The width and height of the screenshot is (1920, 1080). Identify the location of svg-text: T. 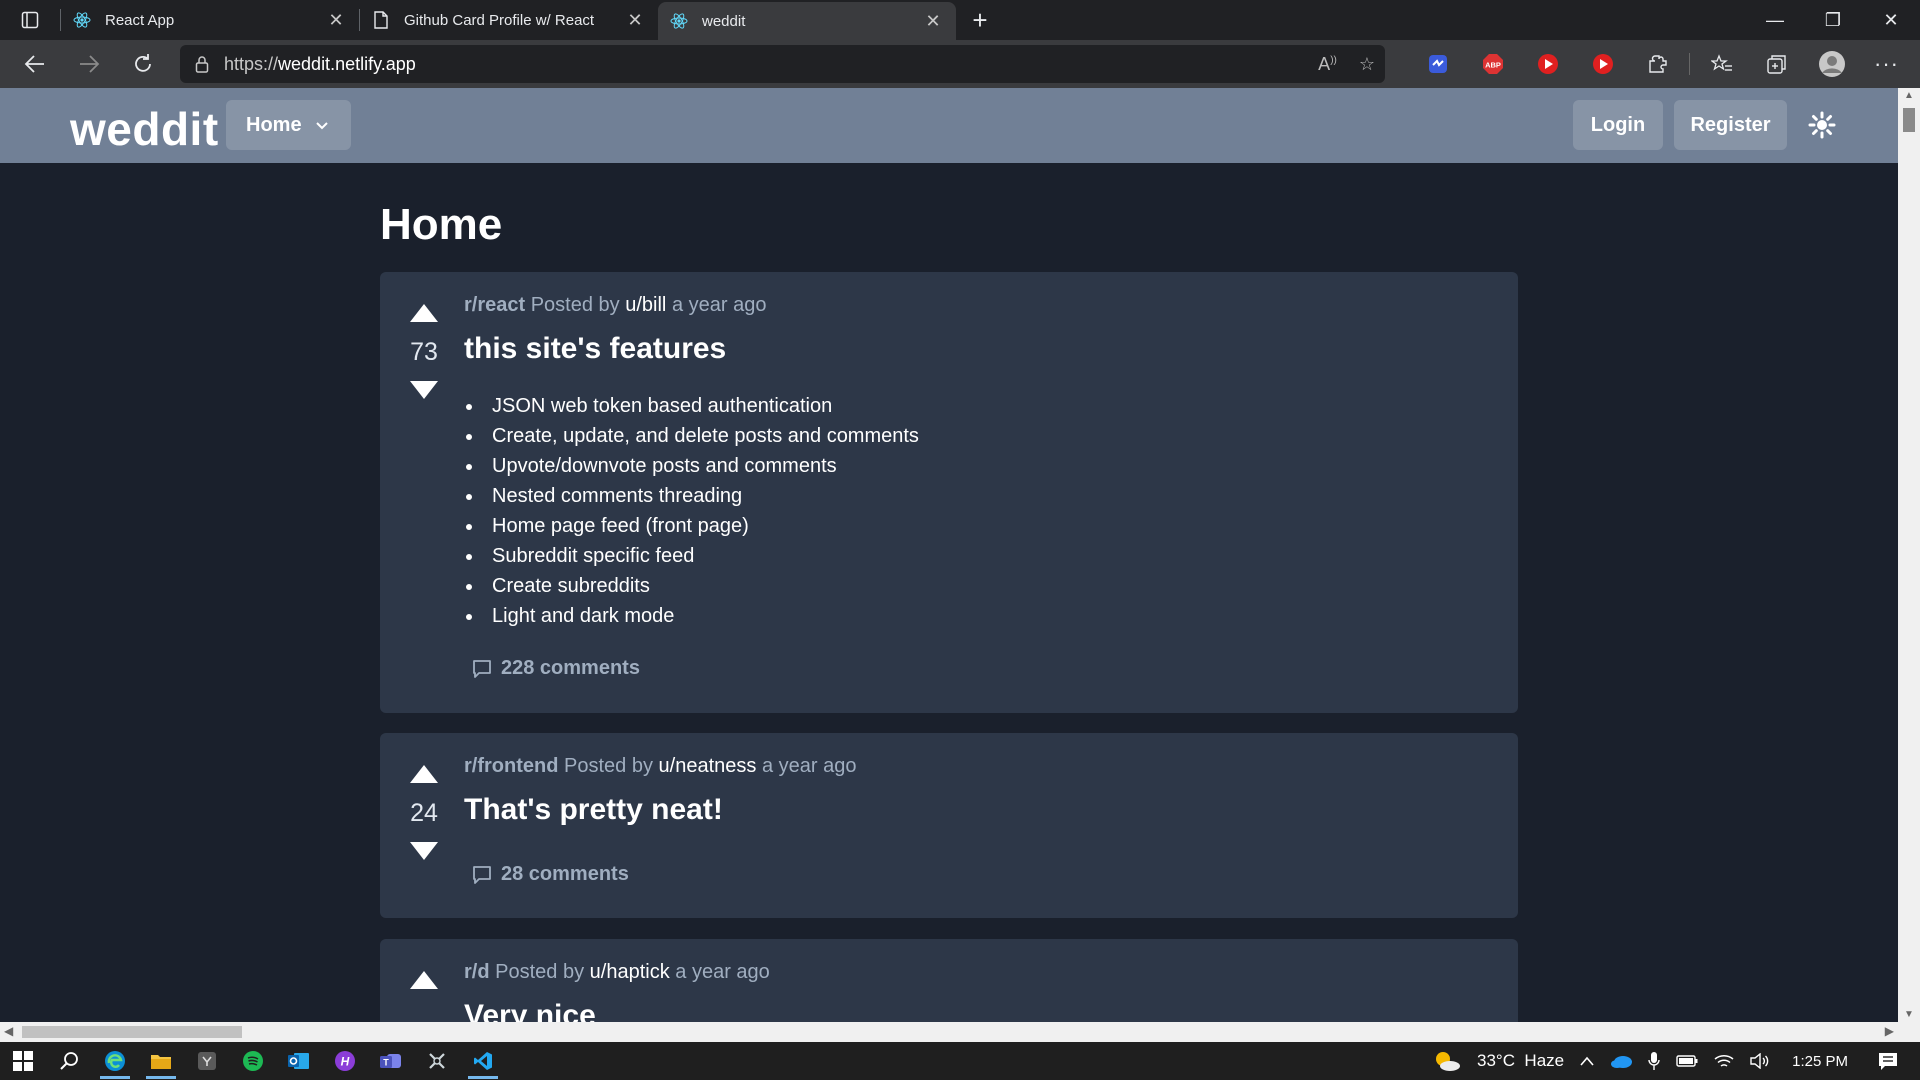
(386, 1063).